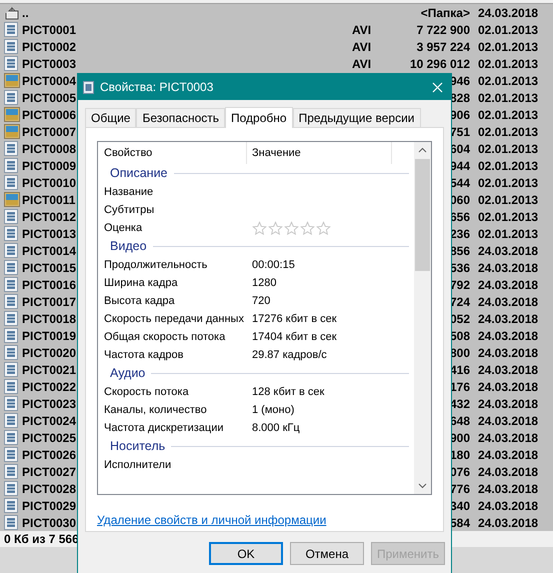  Describe the element at coordinates (443, 30) in the screenshot. I see `file-size: 7 722 900` at that location.